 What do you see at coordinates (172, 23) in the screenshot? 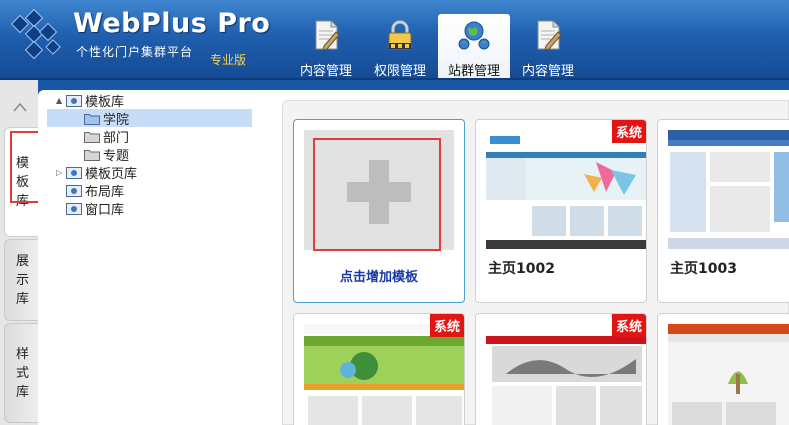
I see `brand-name: WebPlus Pro` at bounding box center [172, 23].